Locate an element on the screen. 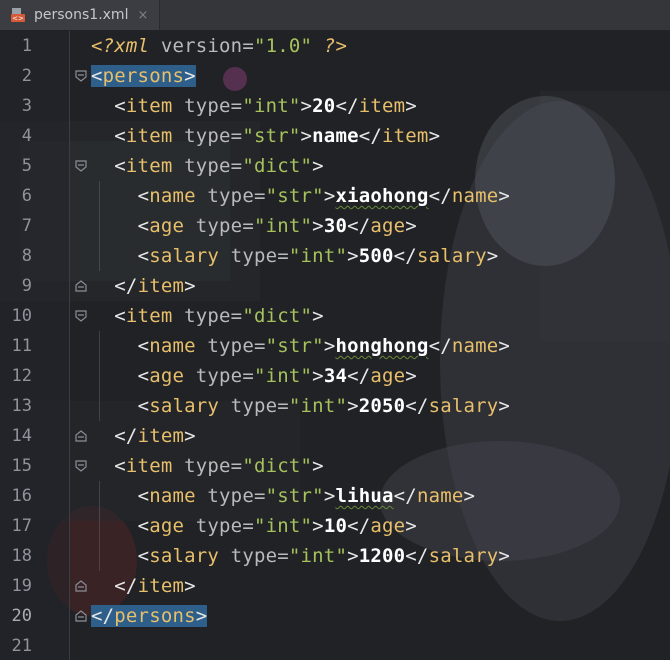 Image resolution: width=670 pixels, height=660 pixels. code-line: 6 <name type="str">xiaohong</name> is located at coordinates (335, 196).